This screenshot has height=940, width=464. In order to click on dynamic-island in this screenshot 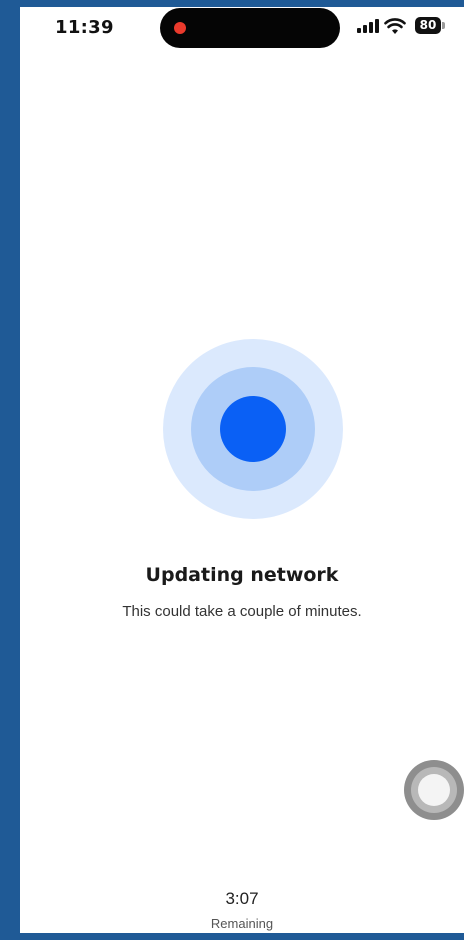, I will do `click(250, 28)`.